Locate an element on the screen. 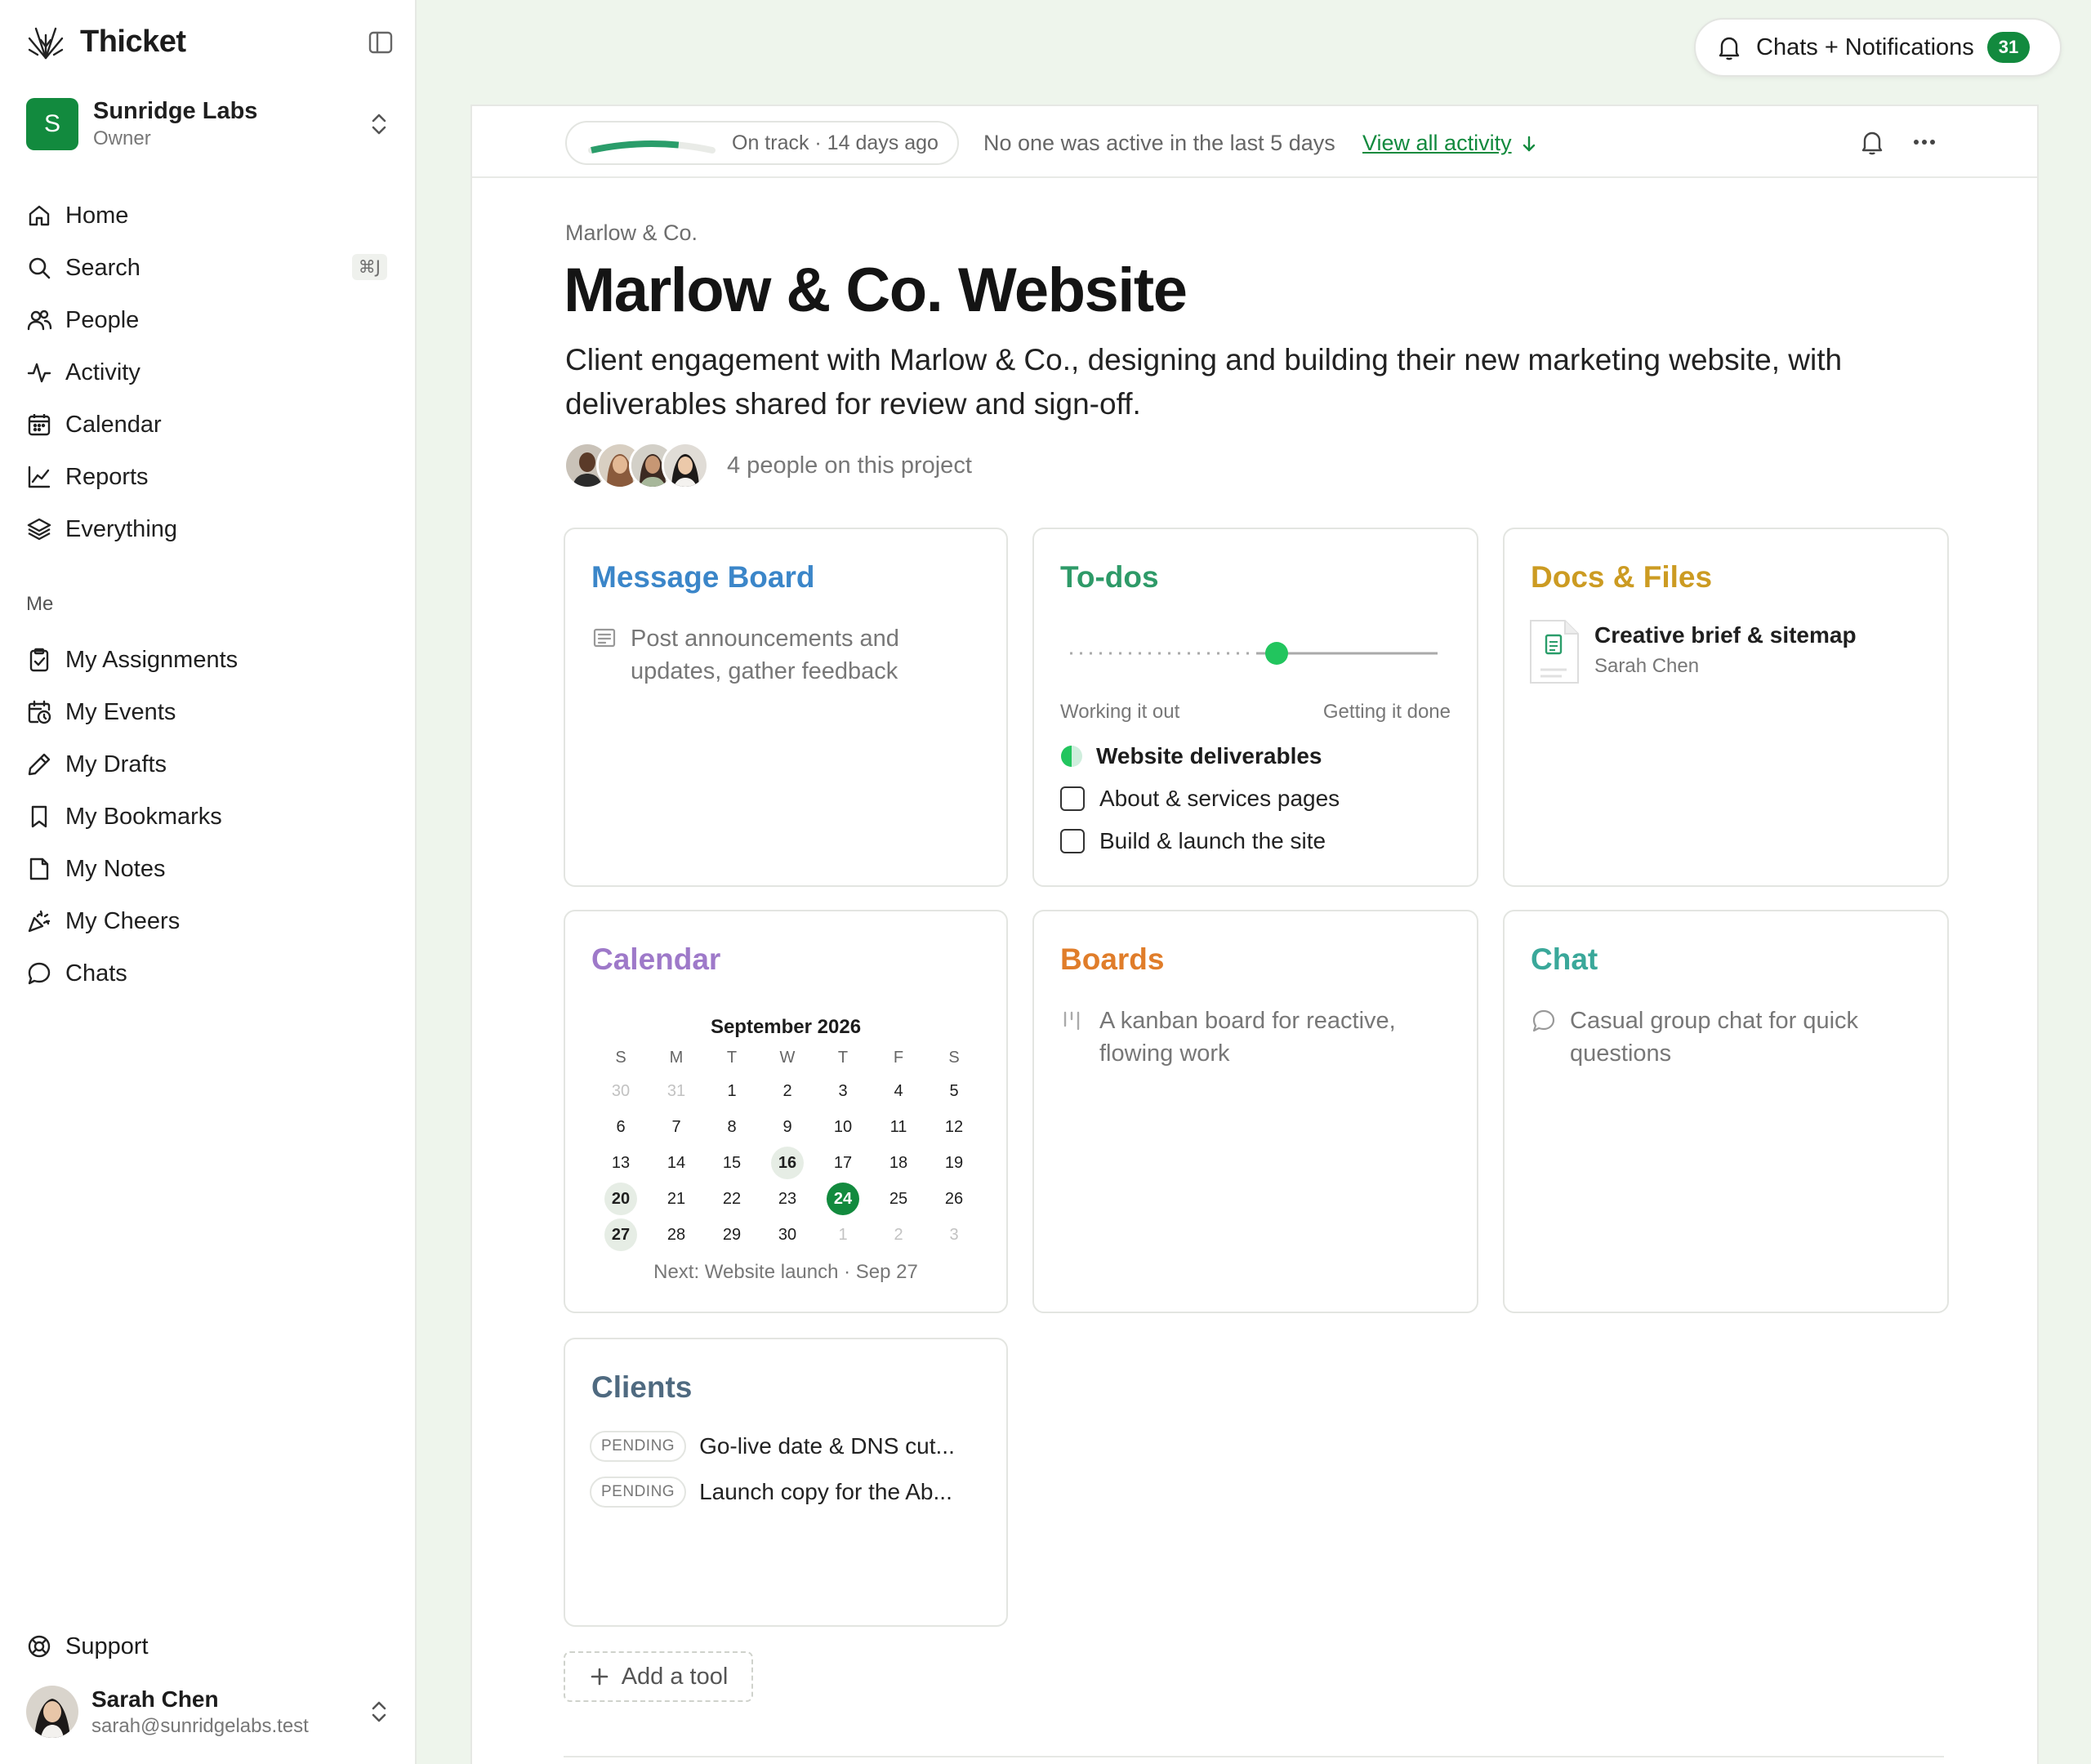 The width and height of the screenshot is (2091, 1764). nav-people: People is located at coordinates (210, 320).